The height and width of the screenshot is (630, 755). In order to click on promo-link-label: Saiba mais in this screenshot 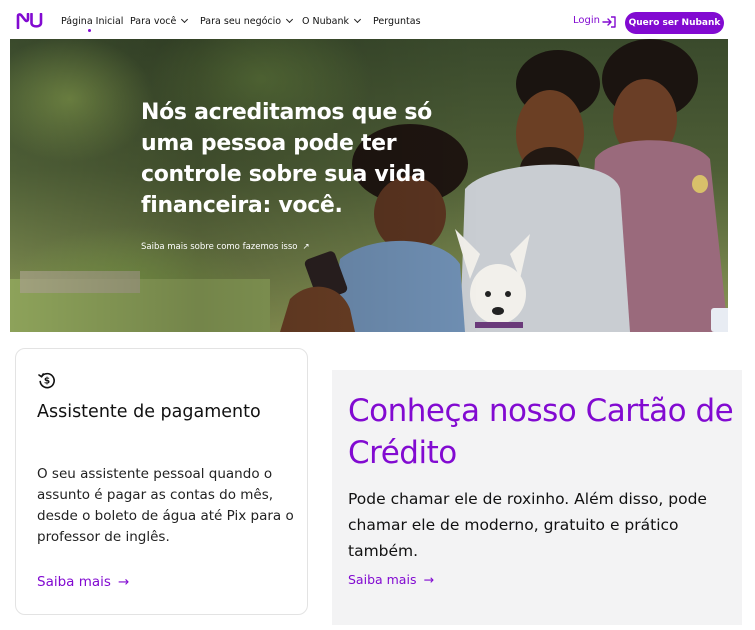, I will do `click(382, 579)`.